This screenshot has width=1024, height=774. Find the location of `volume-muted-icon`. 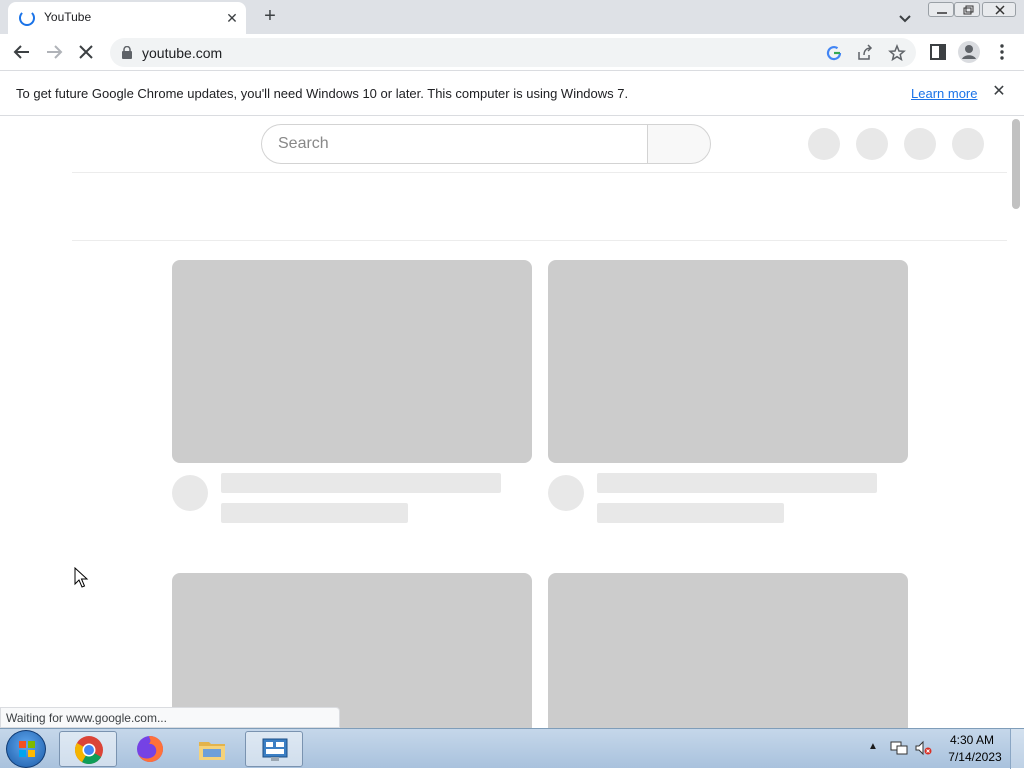

volume-muted-icon is located at coordinates (923, 748).